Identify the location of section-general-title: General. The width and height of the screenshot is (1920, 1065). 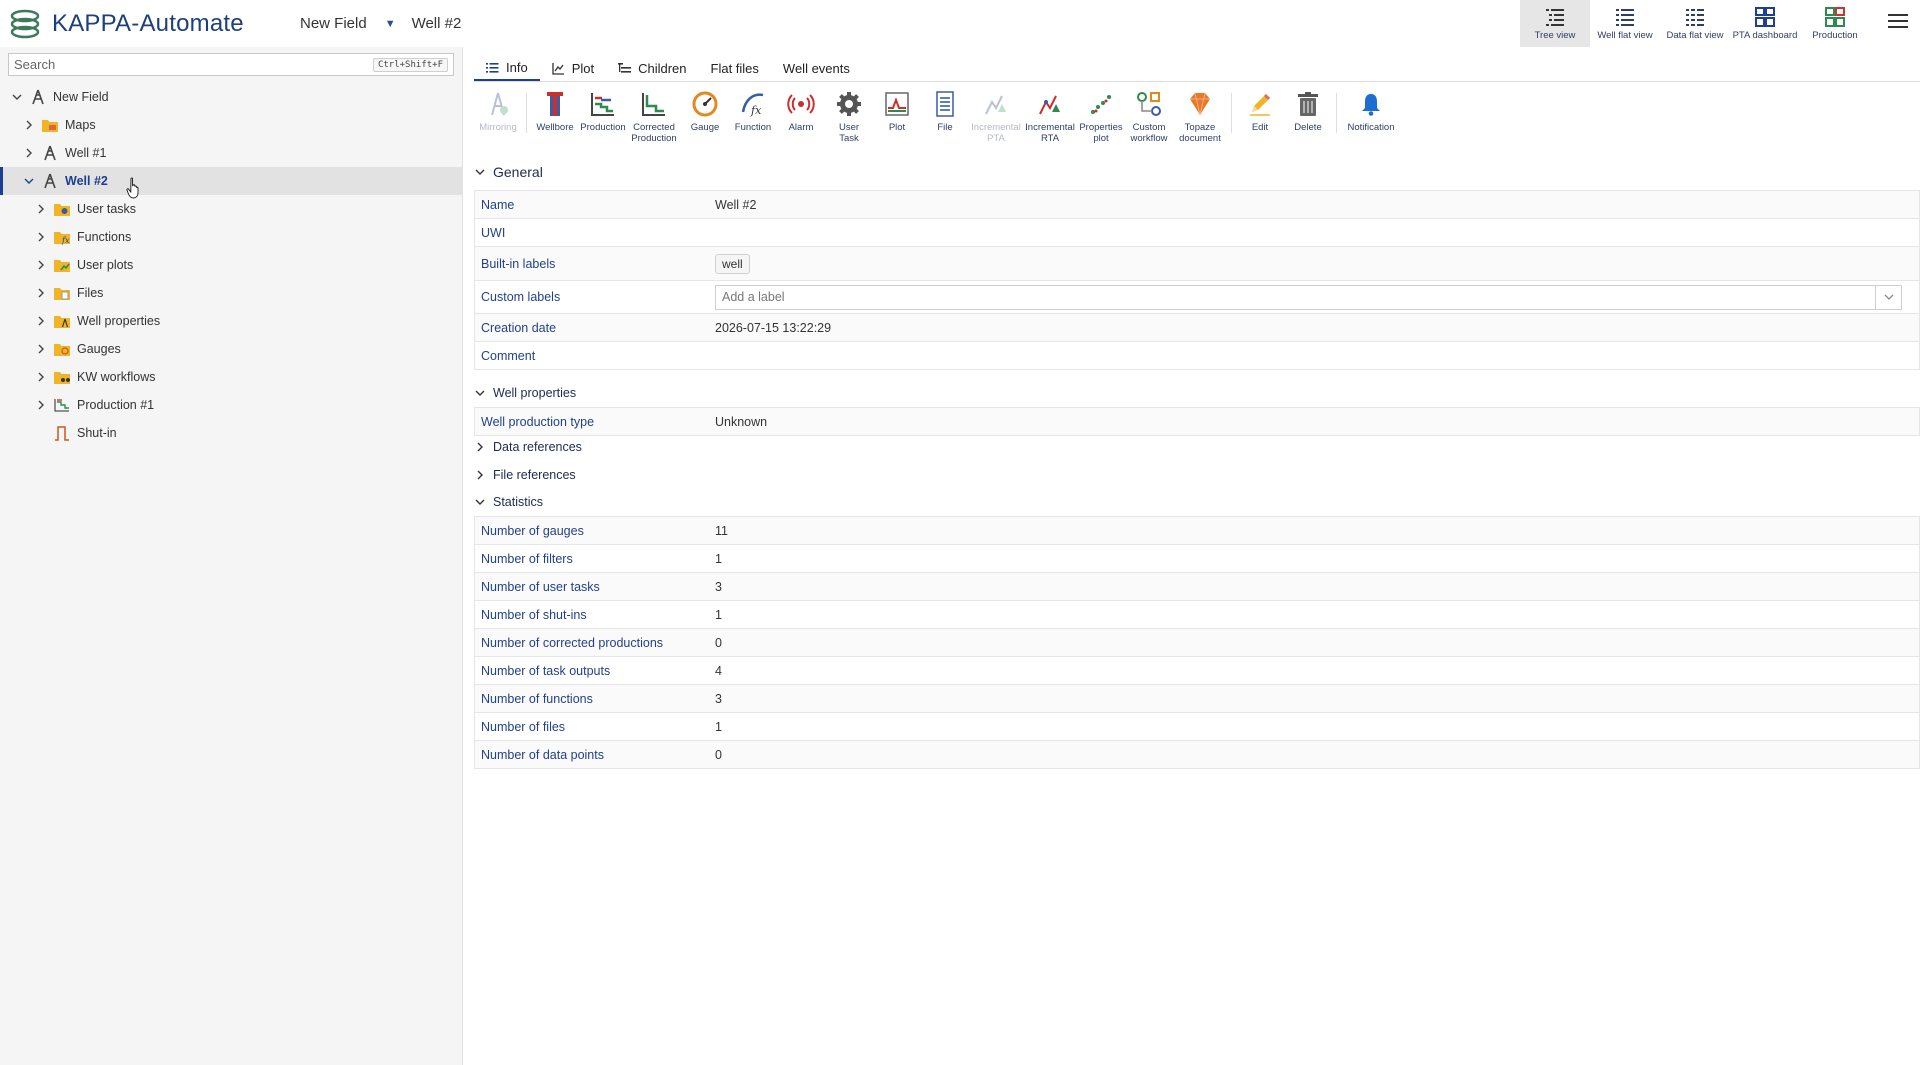
(518, 172).